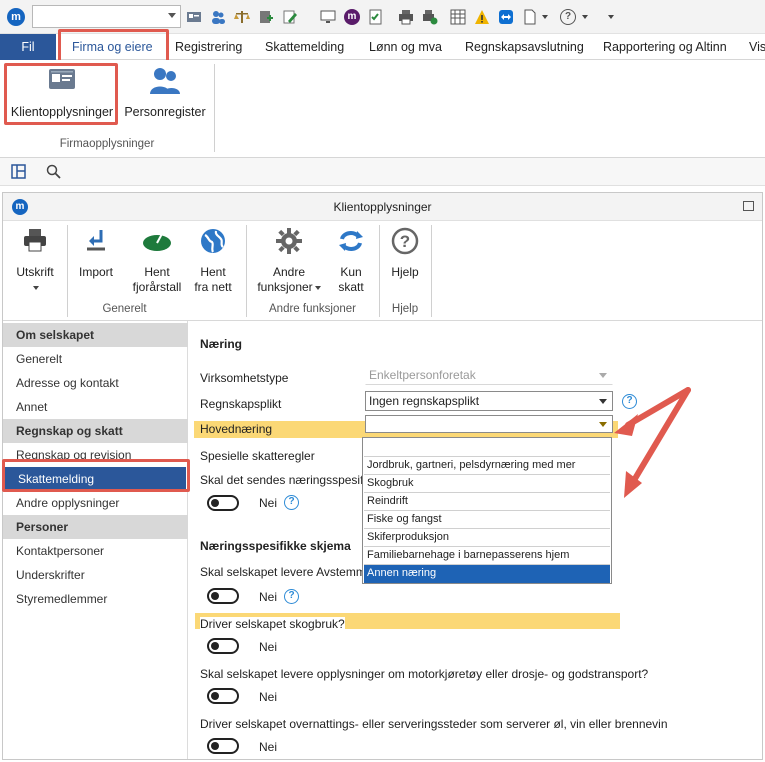 The width and height of the screenshot is (765, 762). I want to click on tab-skattemelding: Skattemelding, so click(304, 47).